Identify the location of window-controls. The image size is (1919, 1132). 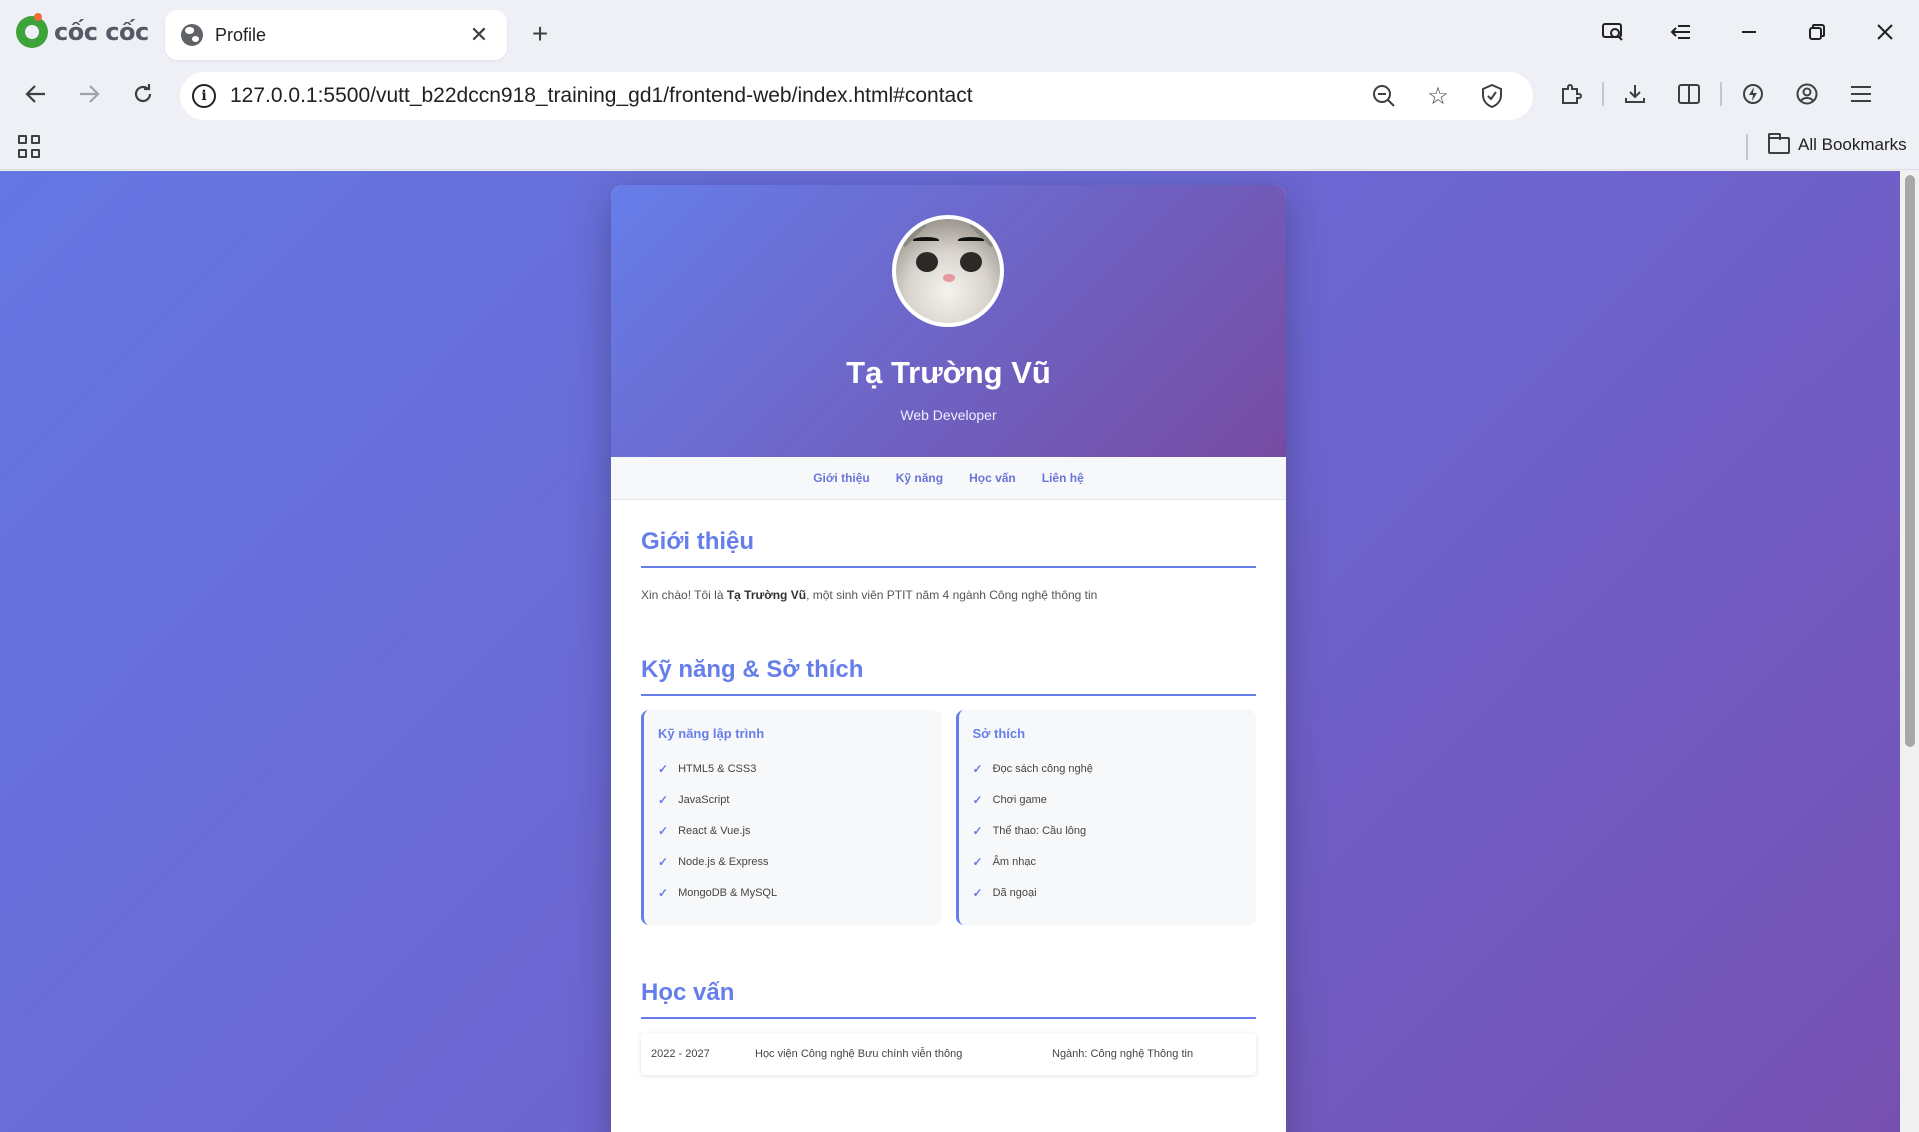
(1749, 32).